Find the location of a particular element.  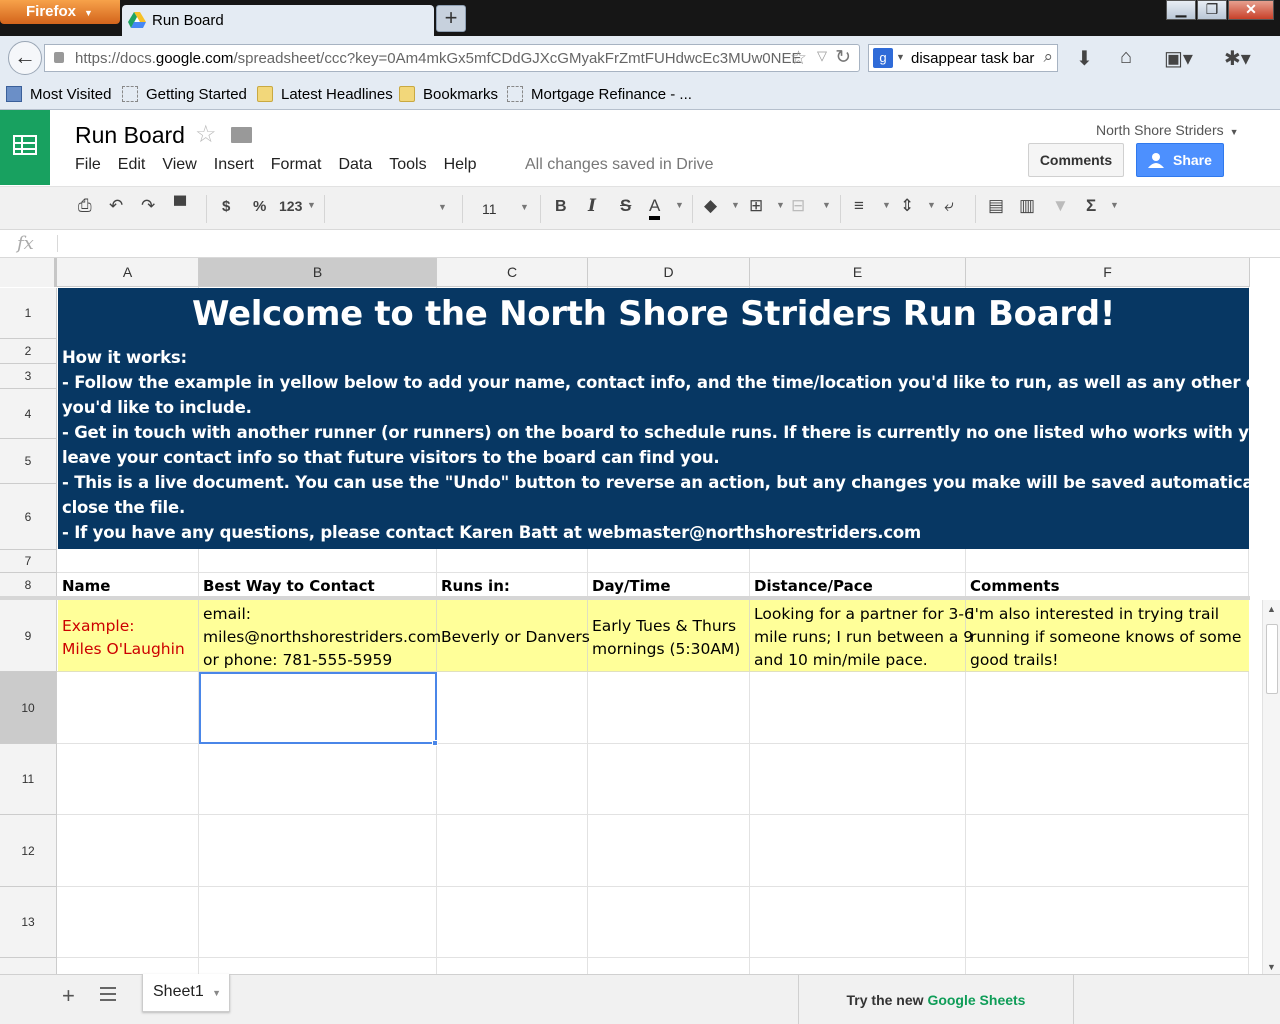

fill-handle is located at coordinates (435, 743).